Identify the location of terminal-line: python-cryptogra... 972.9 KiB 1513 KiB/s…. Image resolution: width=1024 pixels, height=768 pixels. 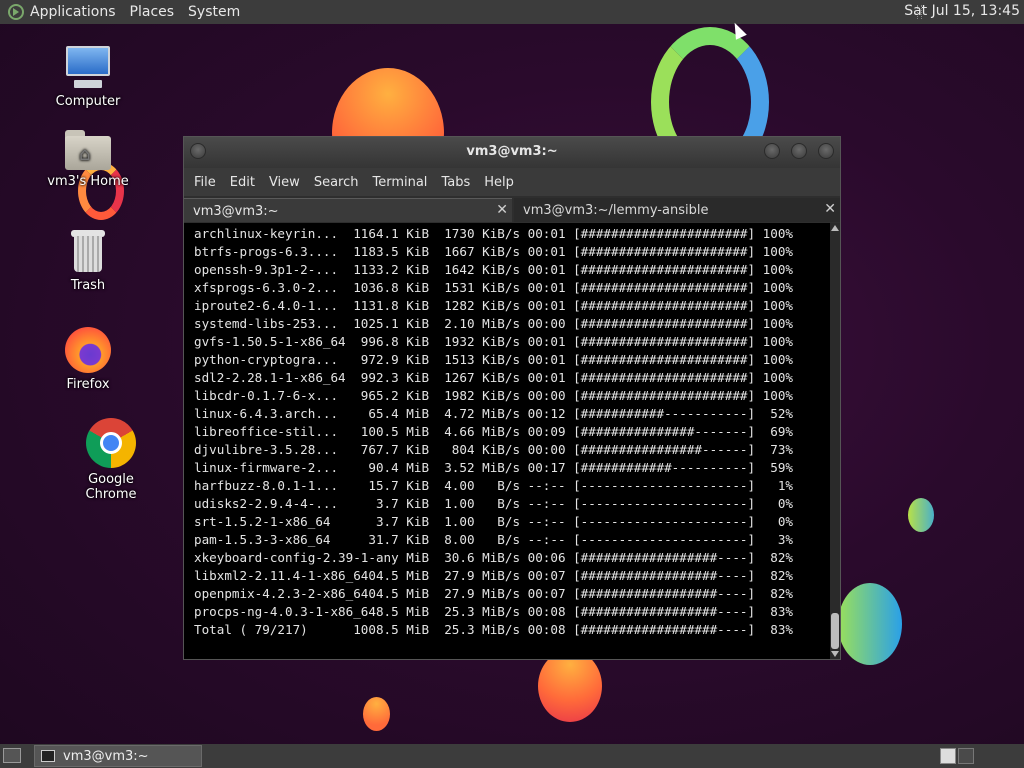
(493, 359).